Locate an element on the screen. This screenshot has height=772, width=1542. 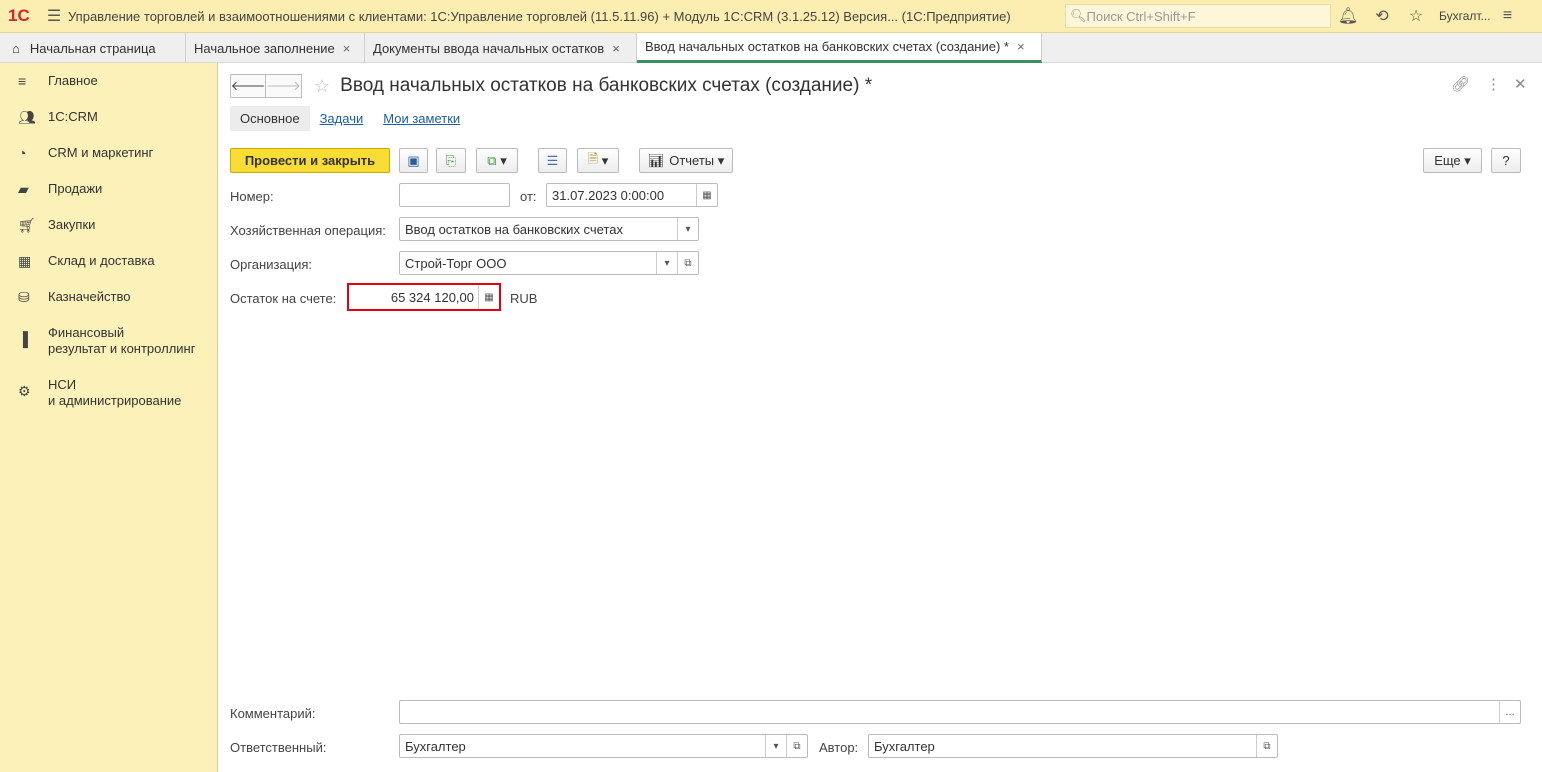
back-button: 🡐 is located at coordinates (248, 86).